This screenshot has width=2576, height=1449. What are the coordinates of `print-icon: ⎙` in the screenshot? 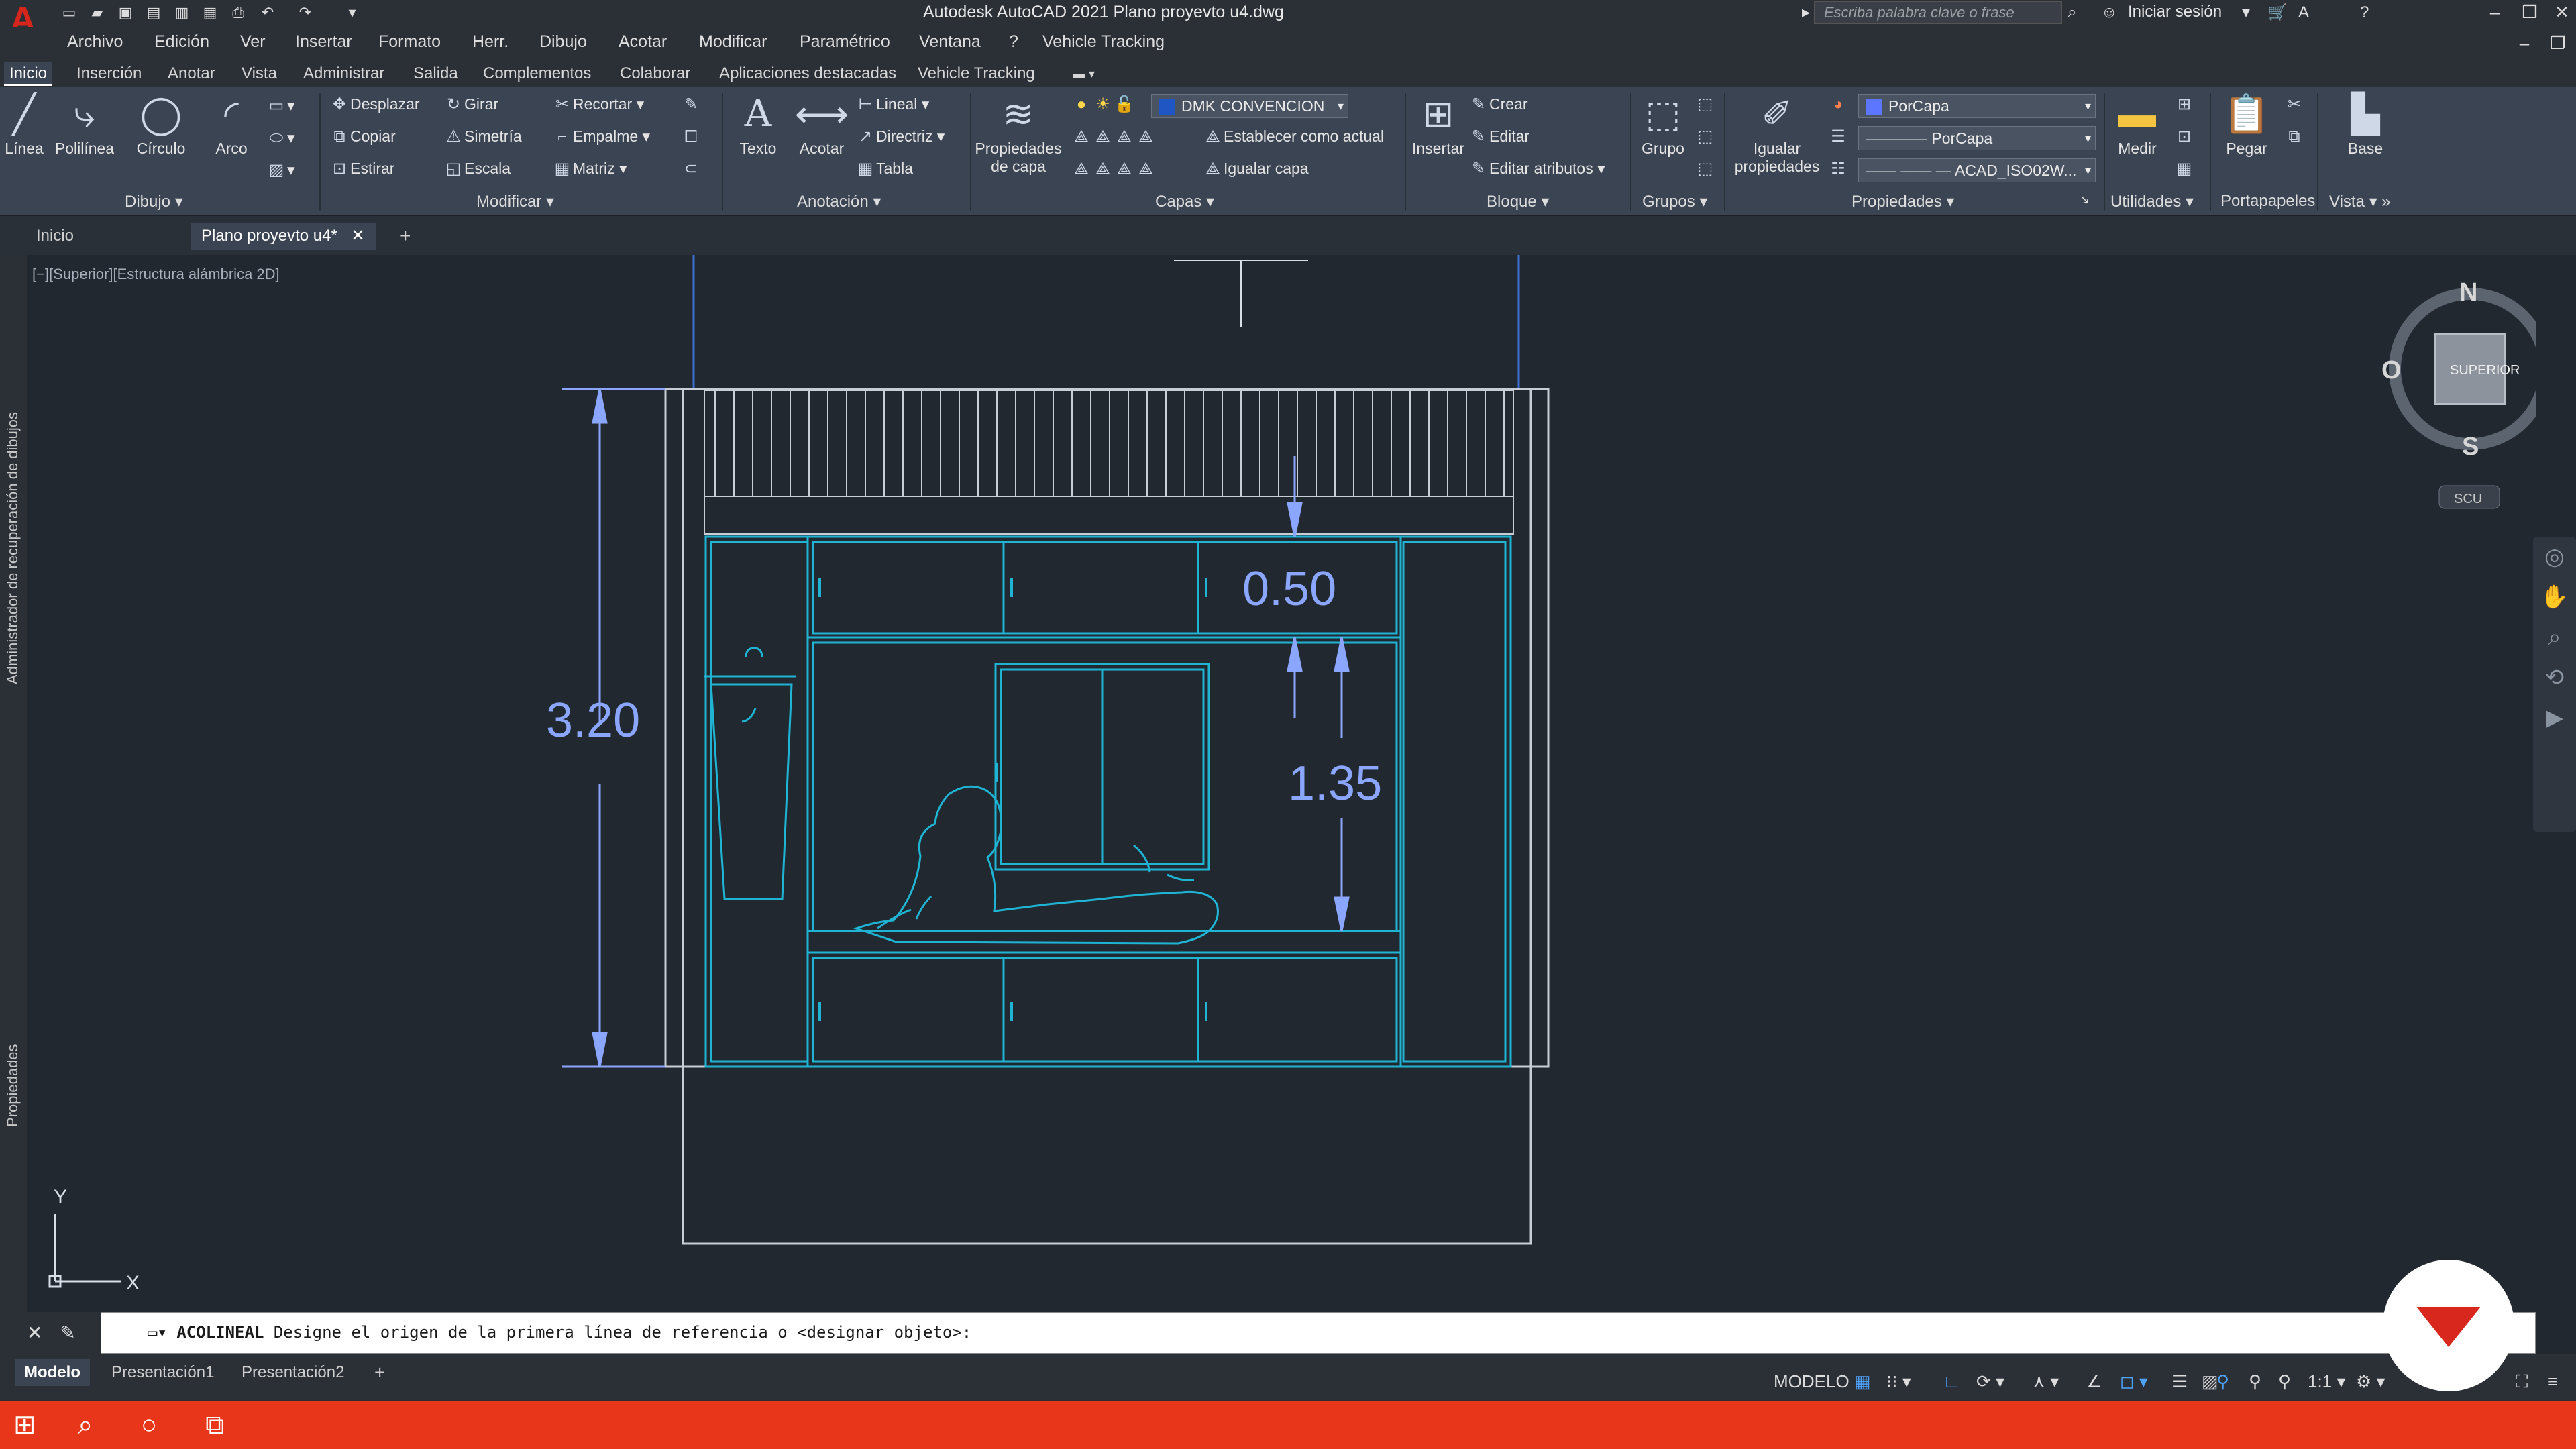 It's located at (238, 13).